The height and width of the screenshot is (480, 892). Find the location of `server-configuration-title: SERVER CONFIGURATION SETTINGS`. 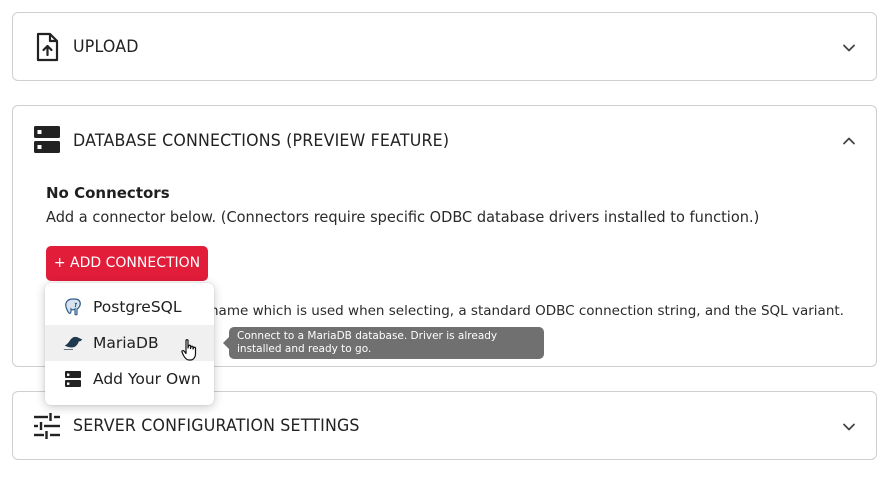

server-configuration-title: SERVER CONFIGURATION SETTINGS is located at coordinates (216, 426).